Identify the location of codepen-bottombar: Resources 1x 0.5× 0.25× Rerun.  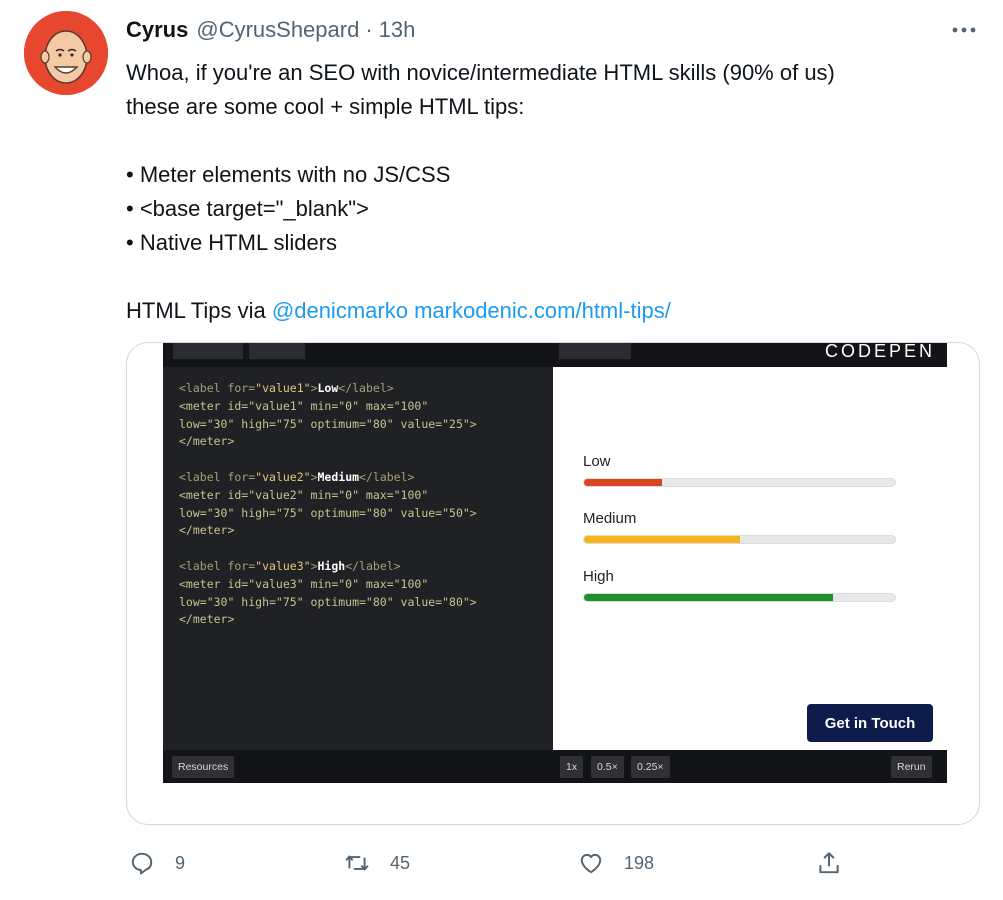
(555, 766).